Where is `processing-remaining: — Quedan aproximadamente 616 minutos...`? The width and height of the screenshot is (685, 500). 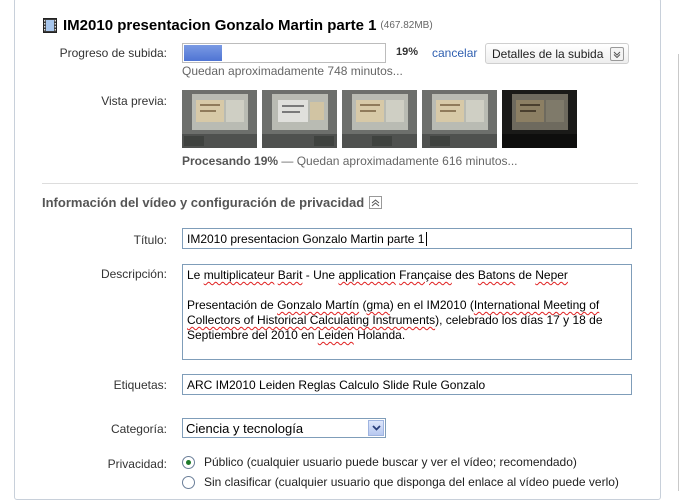 processing-remaining: — Quedan aproximadamente 616 minutos... is located at coordinates (398, 161).